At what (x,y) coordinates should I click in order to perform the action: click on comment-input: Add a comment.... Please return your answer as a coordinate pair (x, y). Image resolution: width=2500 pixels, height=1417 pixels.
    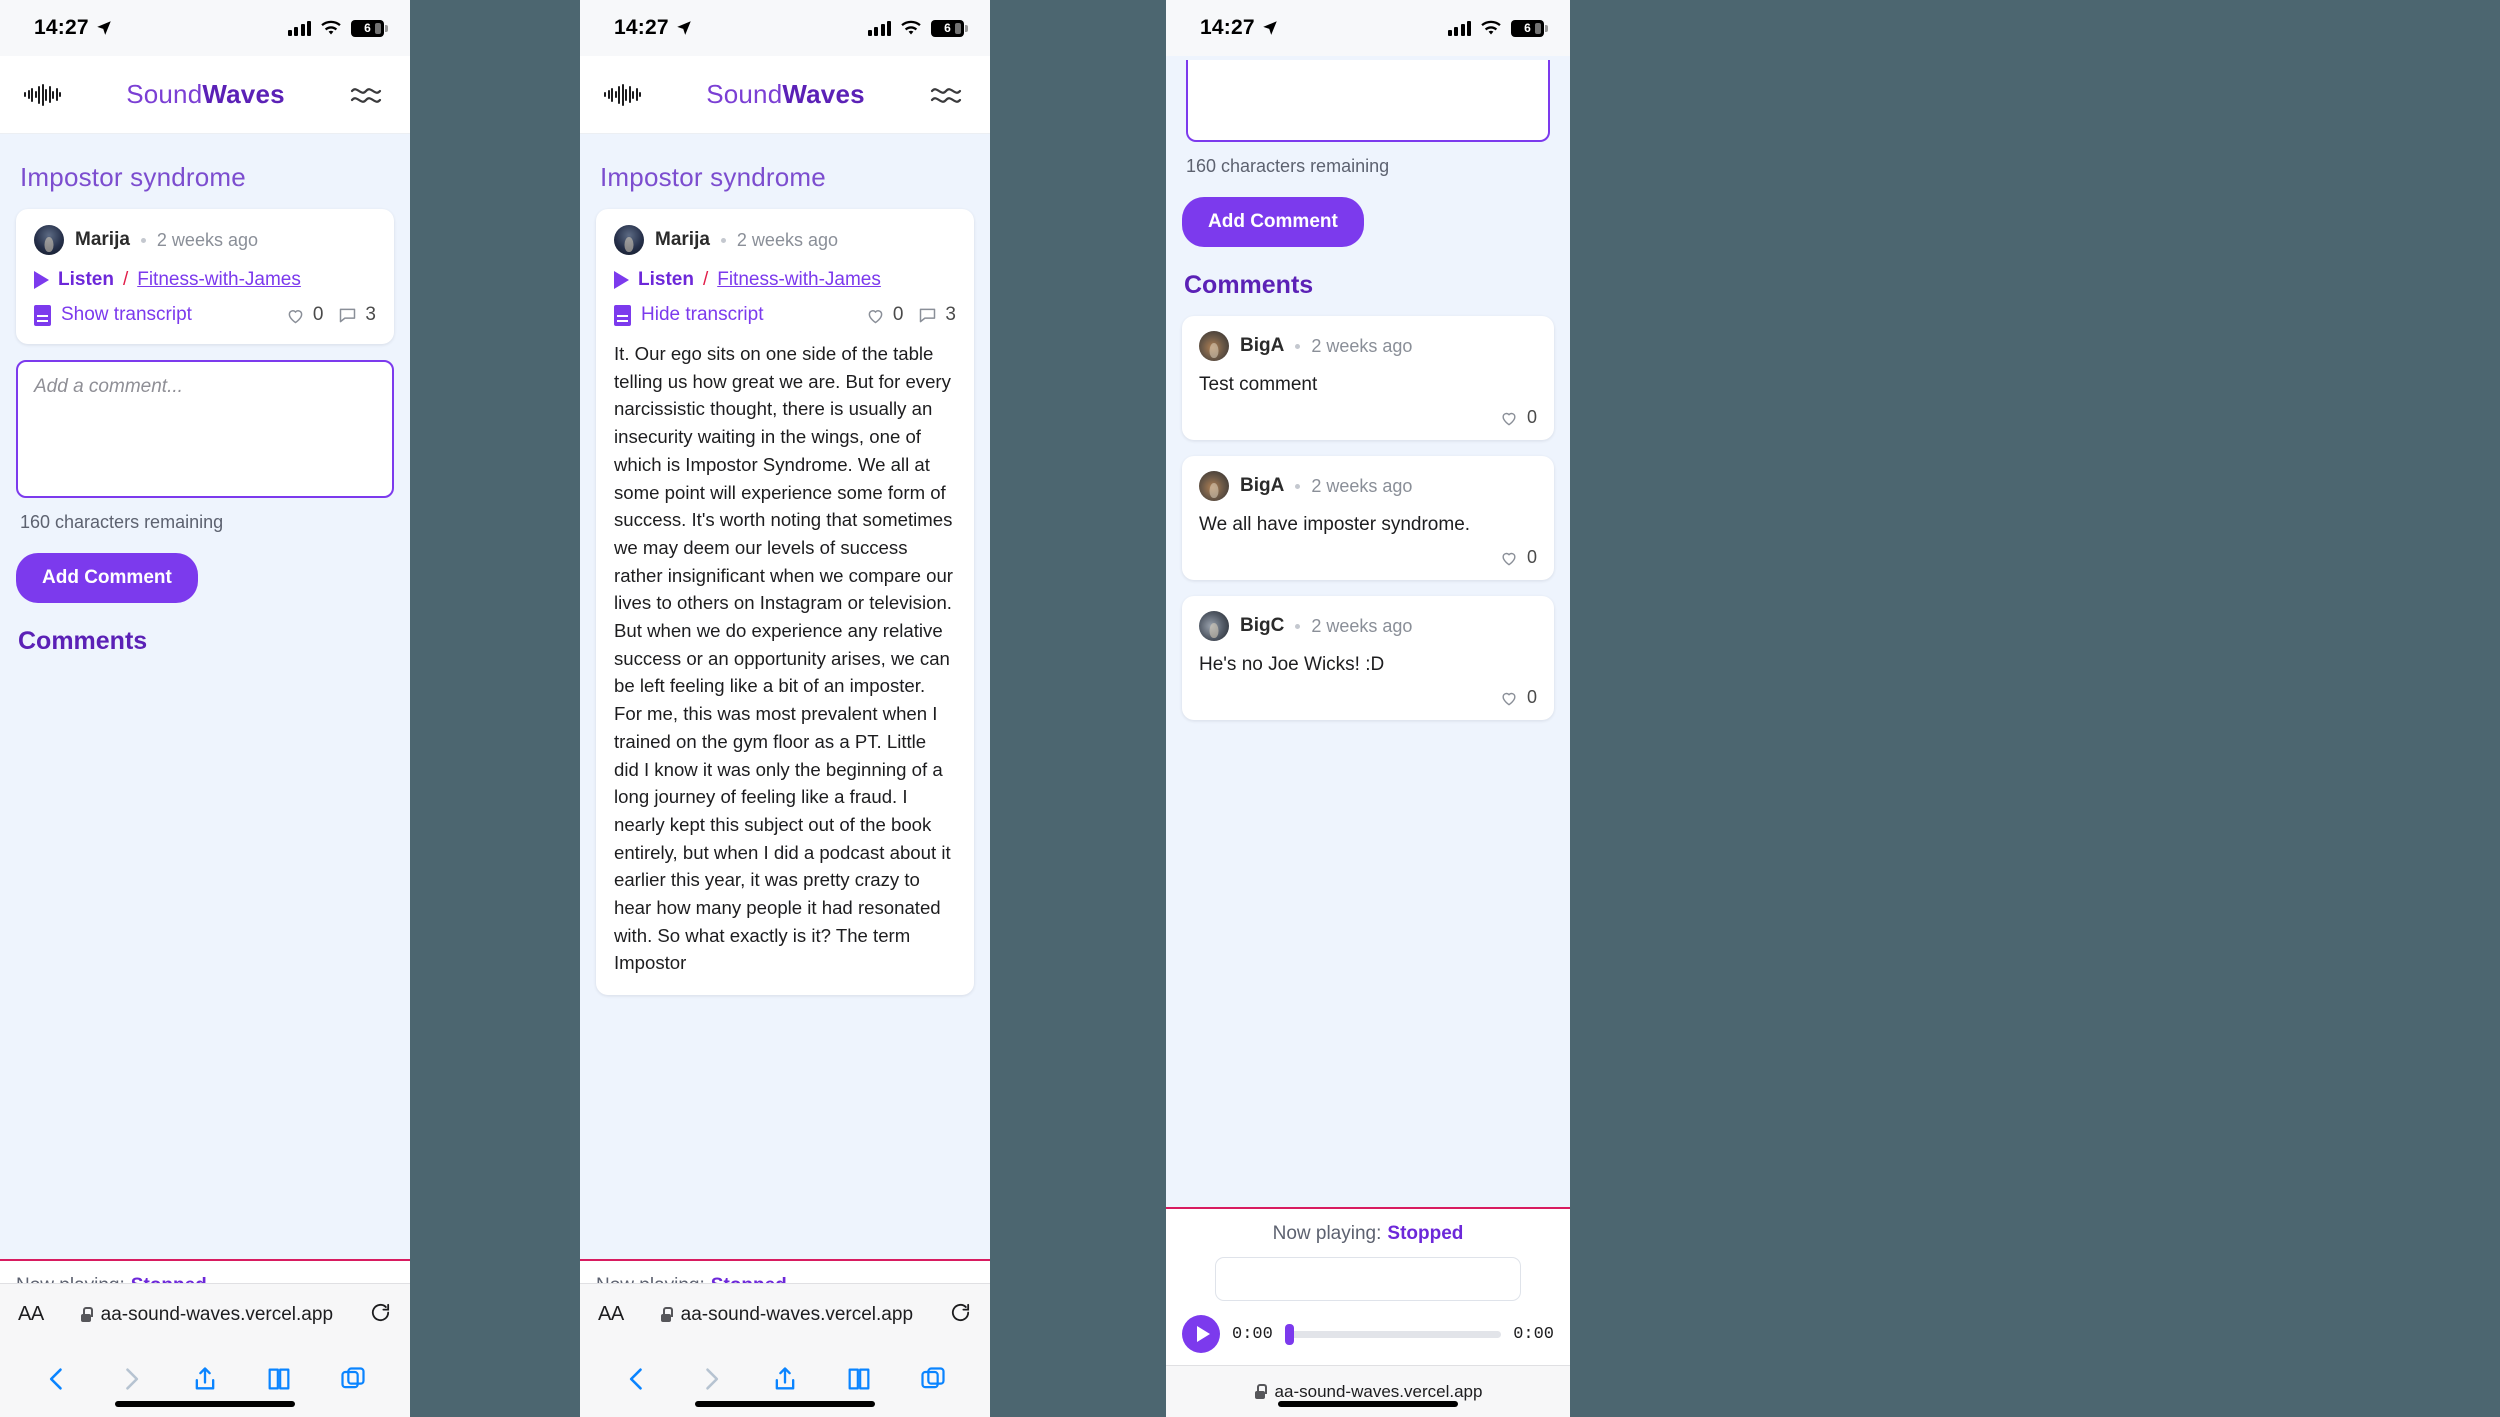
    Looking at the image, I should click on (205, 429).